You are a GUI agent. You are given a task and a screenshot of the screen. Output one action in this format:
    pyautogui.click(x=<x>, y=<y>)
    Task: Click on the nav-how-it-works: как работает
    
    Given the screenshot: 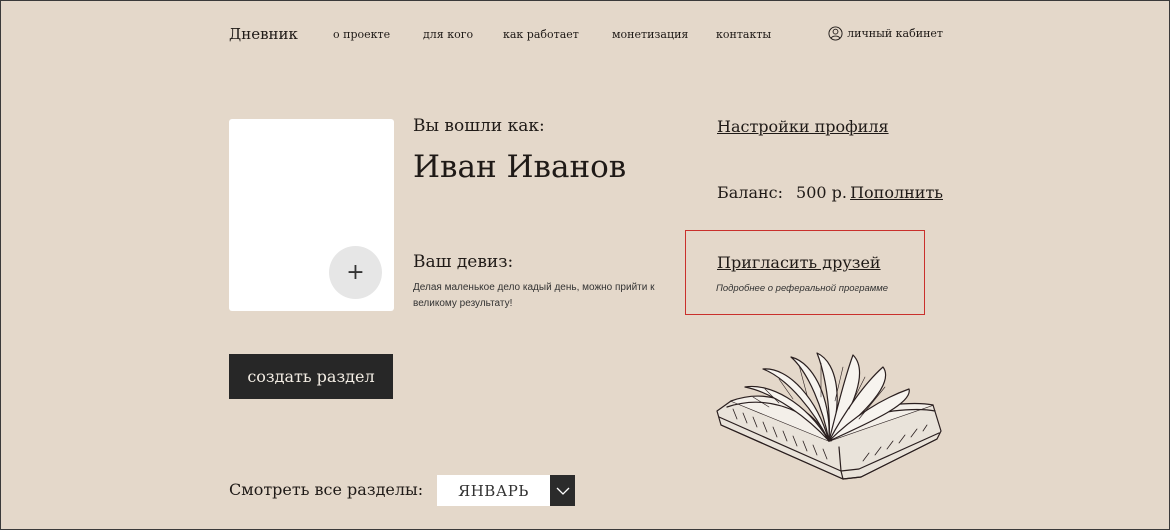 What is the action you would take?
    pyautogui.click(x=541, y=34)
    